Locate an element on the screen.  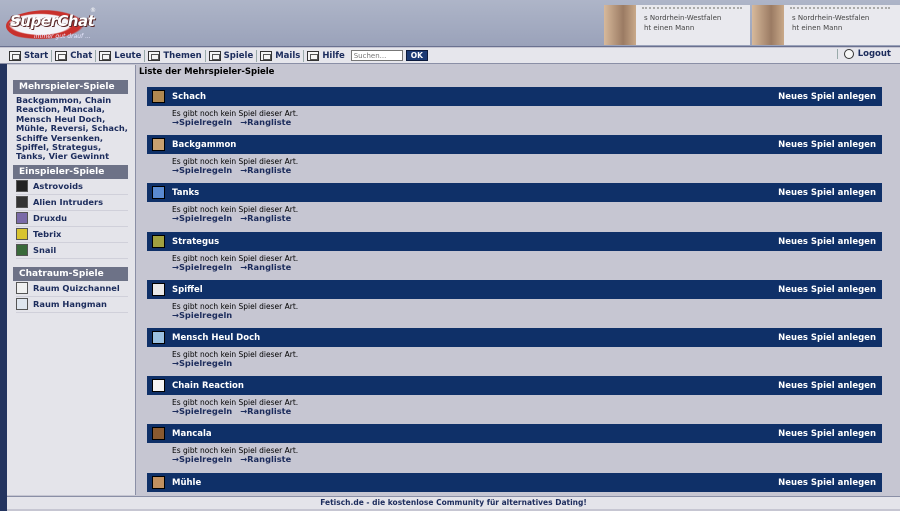
game-name: Tanks is located at coordinates (475, 193).